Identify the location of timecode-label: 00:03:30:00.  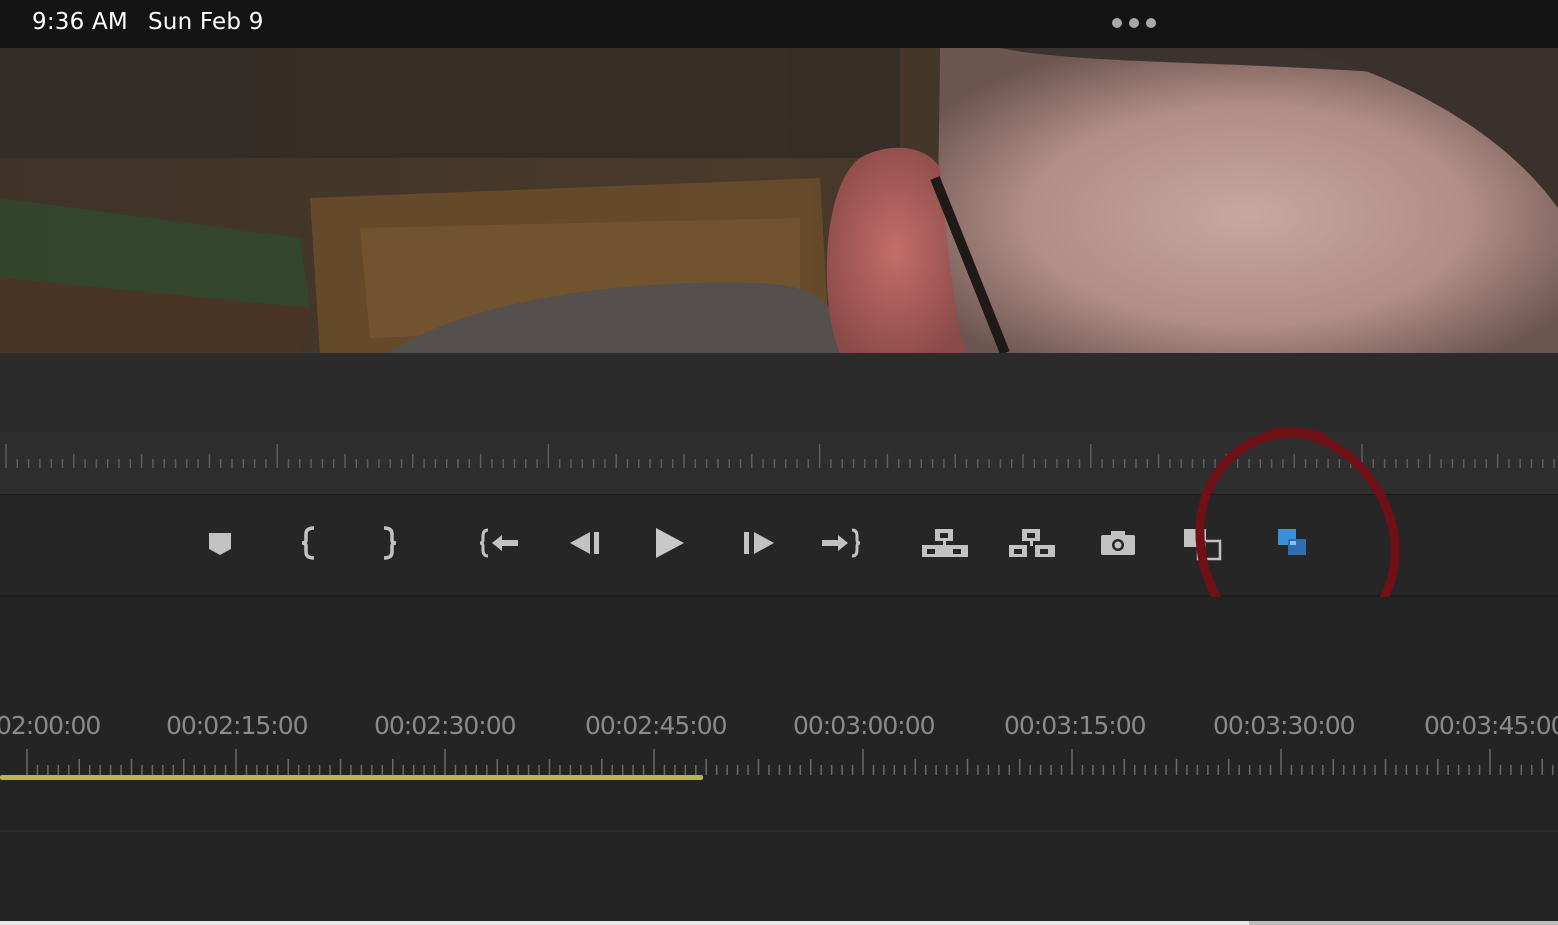
(1284, 725).